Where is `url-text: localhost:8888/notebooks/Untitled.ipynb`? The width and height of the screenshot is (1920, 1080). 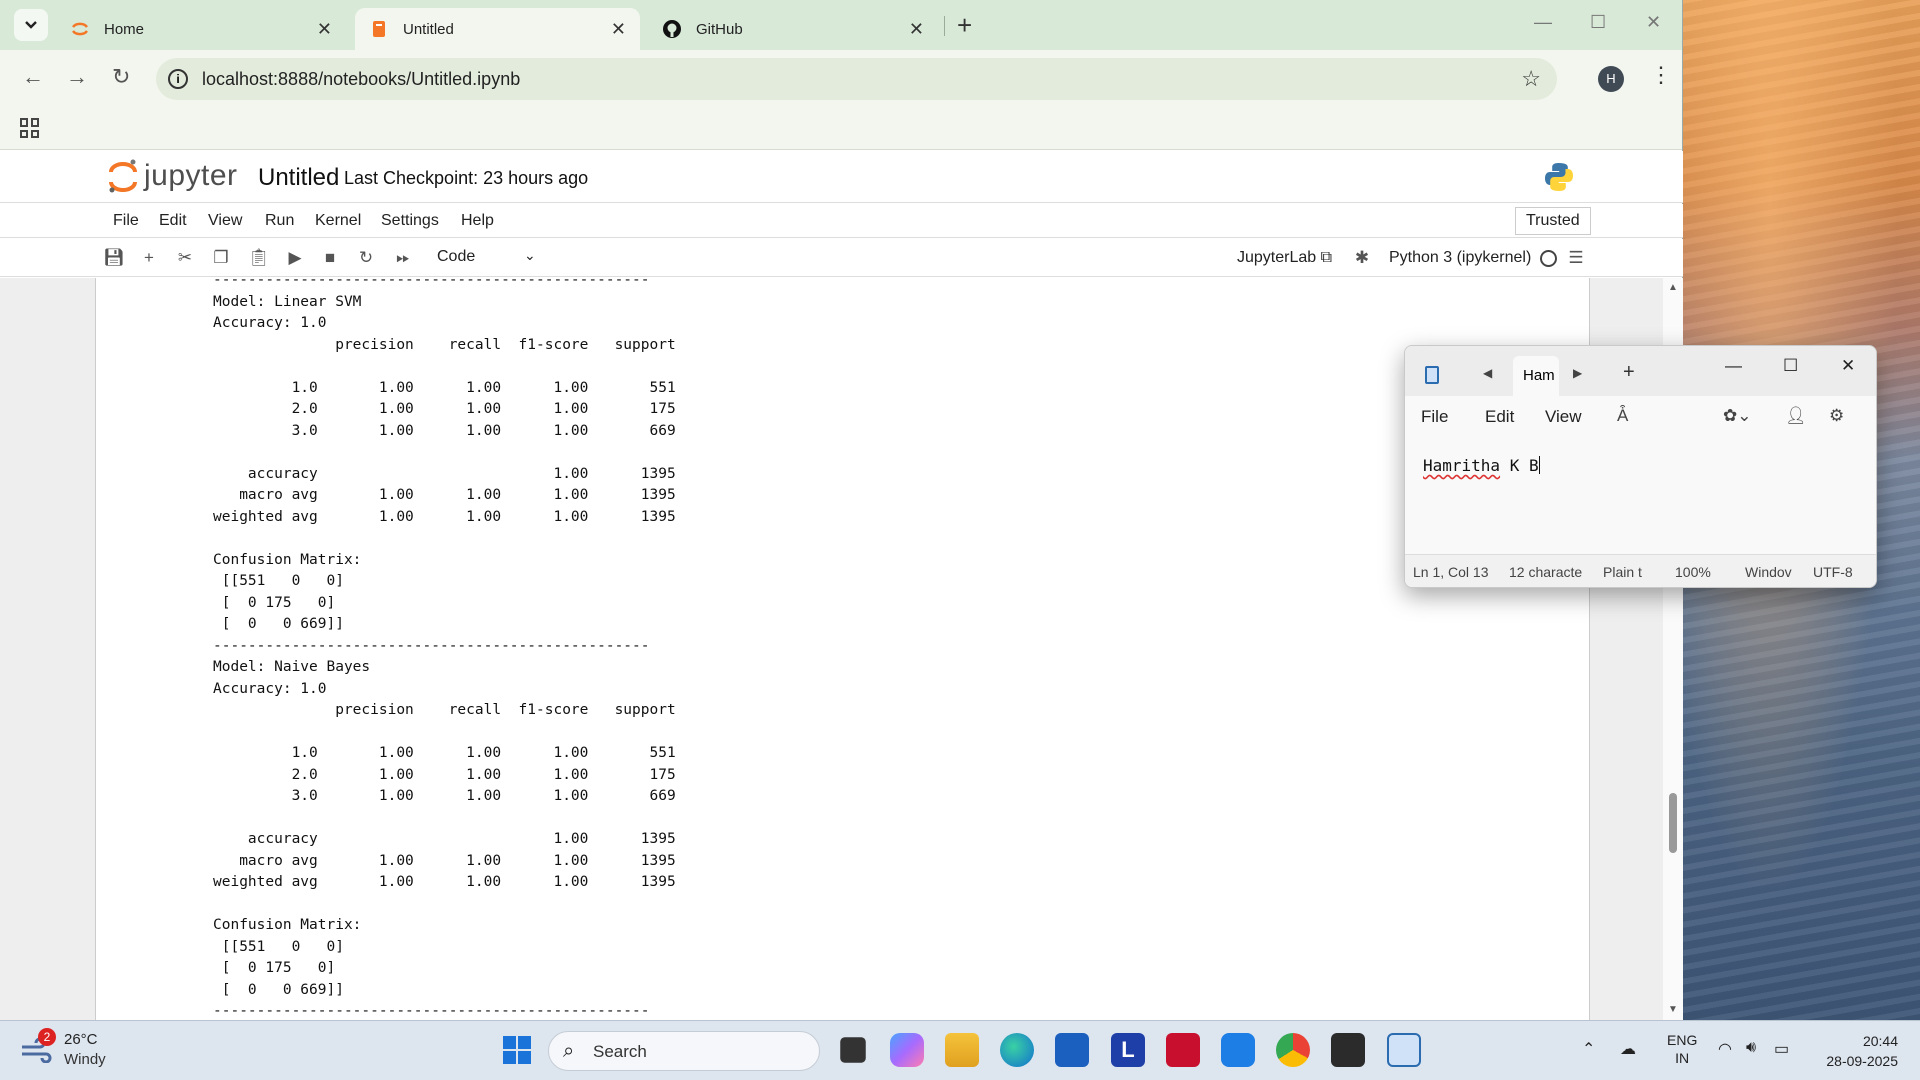 url-text: localhost:8888/notebooks/Untitled.ipynb is located at coordinates (361, 79).